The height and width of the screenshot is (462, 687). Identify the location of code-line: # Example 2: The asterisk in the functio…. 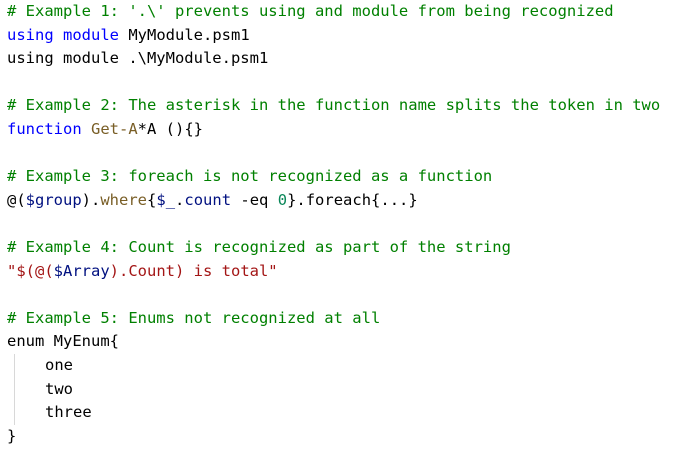
(347, 106).